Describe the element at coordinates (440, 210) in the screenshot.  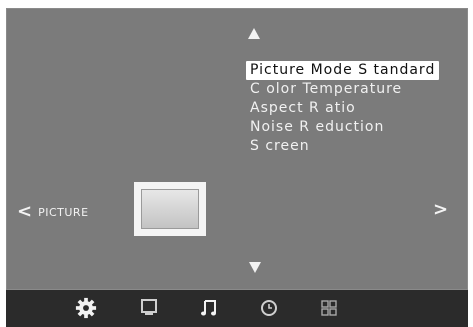
I see `next-section-button: >` at that location.